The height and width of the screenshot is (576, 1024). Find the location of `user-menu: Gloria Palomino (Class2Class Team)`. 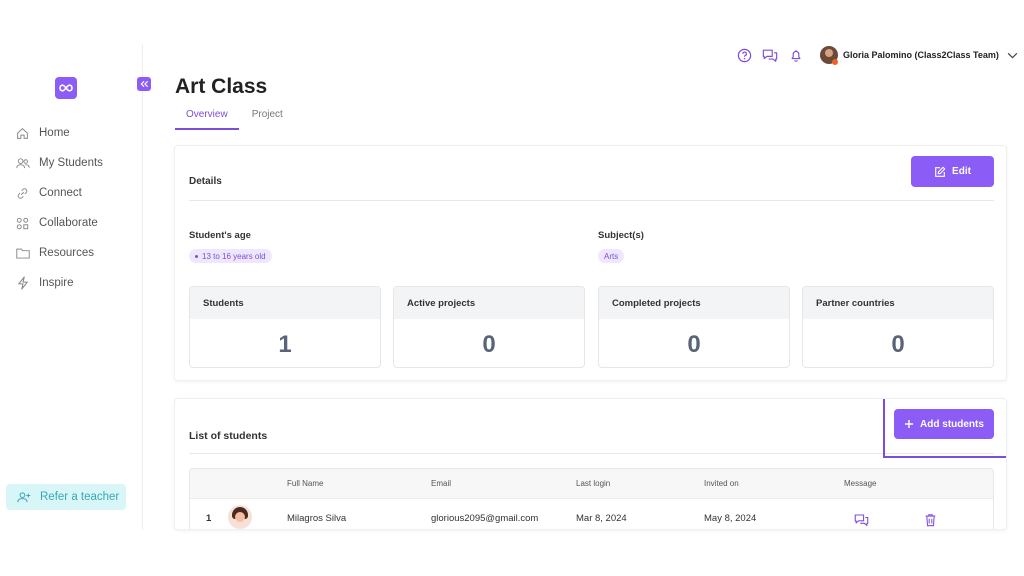

user-menu: Gloria Palomino (Class2Class Team) is located at coordinates (919, 55).